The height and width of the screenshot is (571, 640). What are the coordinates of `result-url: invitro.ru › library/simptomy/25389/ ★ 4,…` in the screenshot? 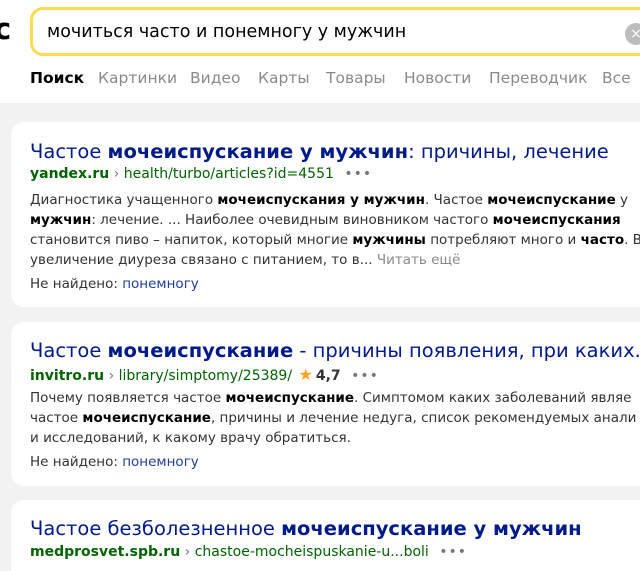 It's located at (204, 374).